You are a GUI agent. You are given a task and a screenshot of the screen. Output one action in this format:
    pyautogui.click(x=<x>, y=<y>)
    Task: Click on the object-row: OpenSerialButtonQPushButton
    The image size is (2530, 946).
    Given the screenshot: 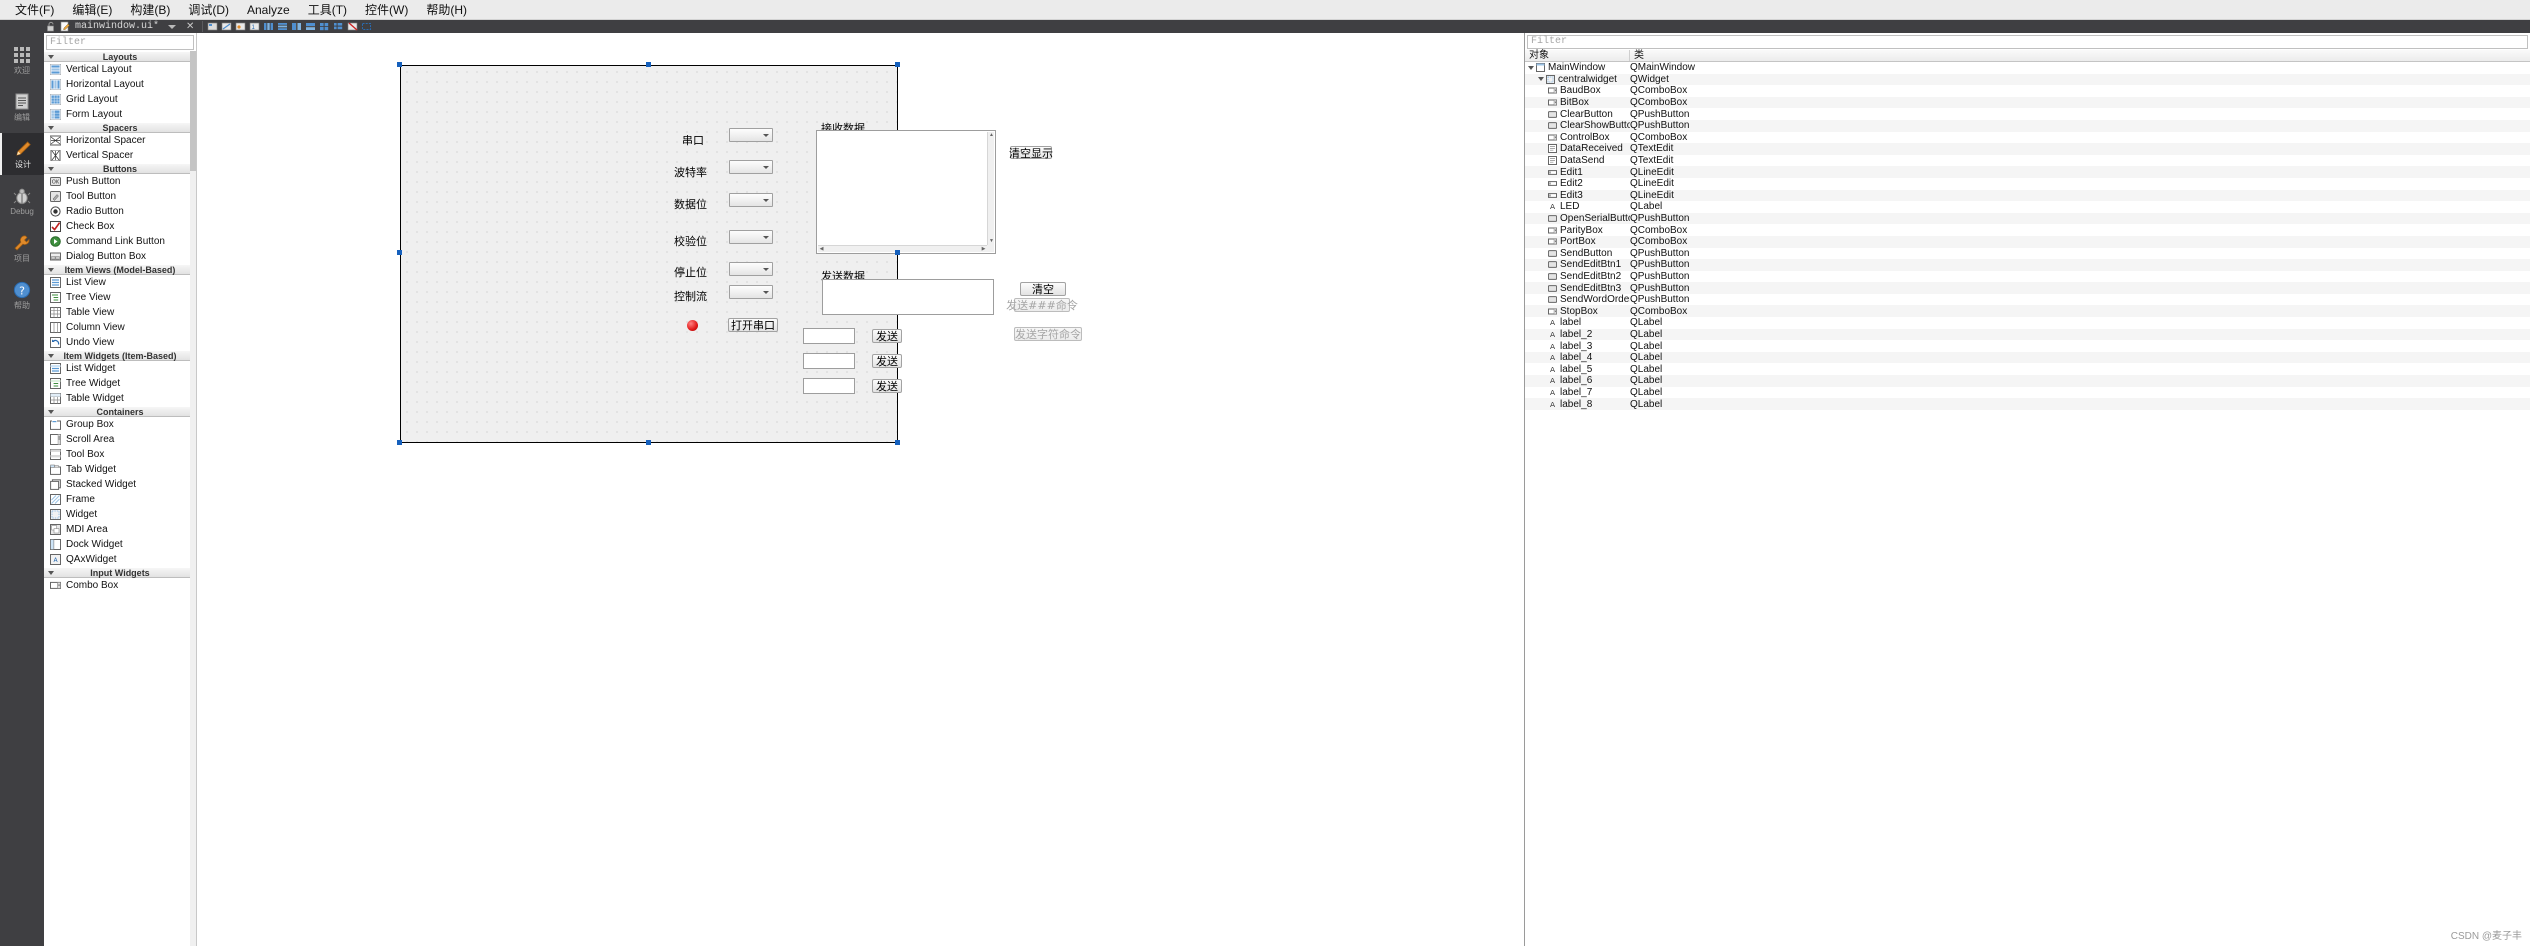 What is the action you would take?
    pyautogui.click(x=2027, y=218)
    